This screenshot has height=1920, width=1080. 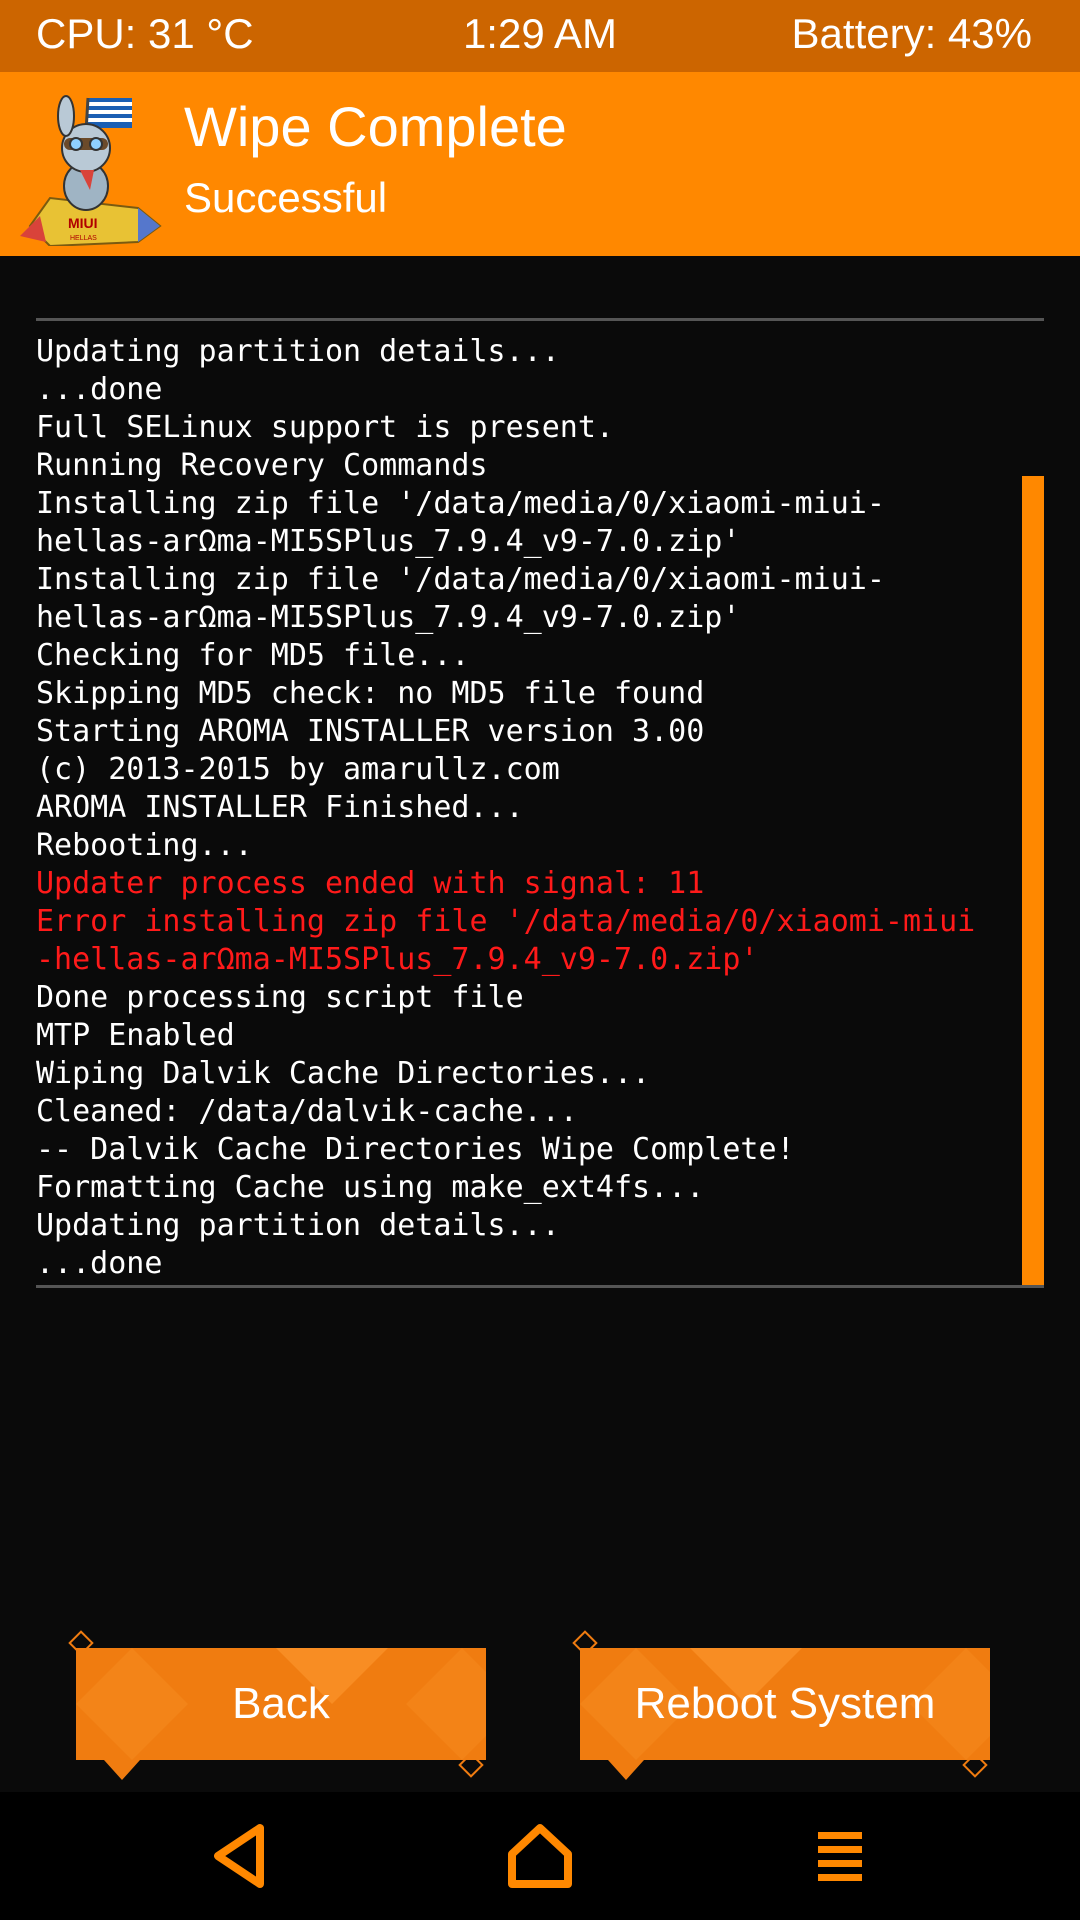 What do you see at coordinates (911, 33) in the screenshot?
I see `battery-level: Battery: 43%` at bounding box center [911, 33].